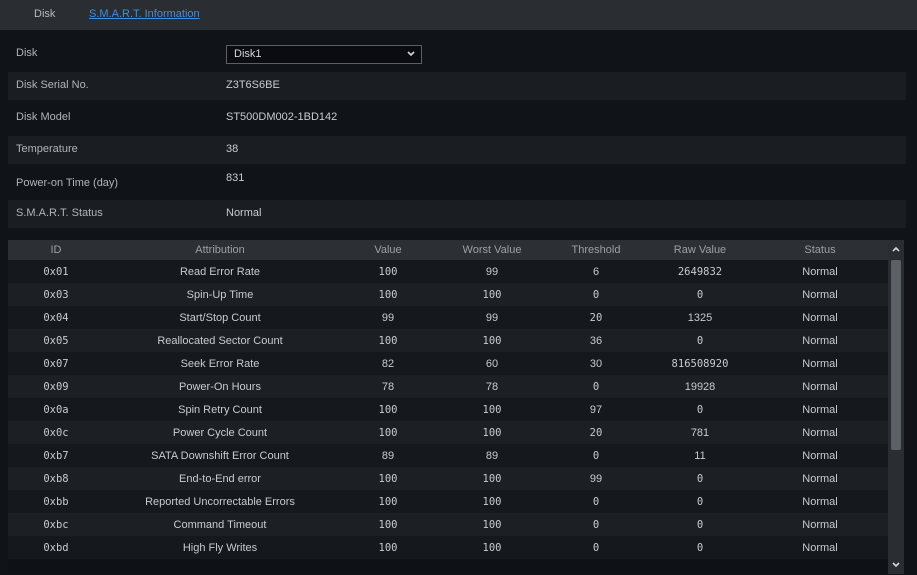 The width and height of the screenshot is (917, 575). Describe the element at coordinates (448, 547) in the screenshot. I see `table-row: 0xbd High Fly Writes 100 100 0 0 Normal` at that location.